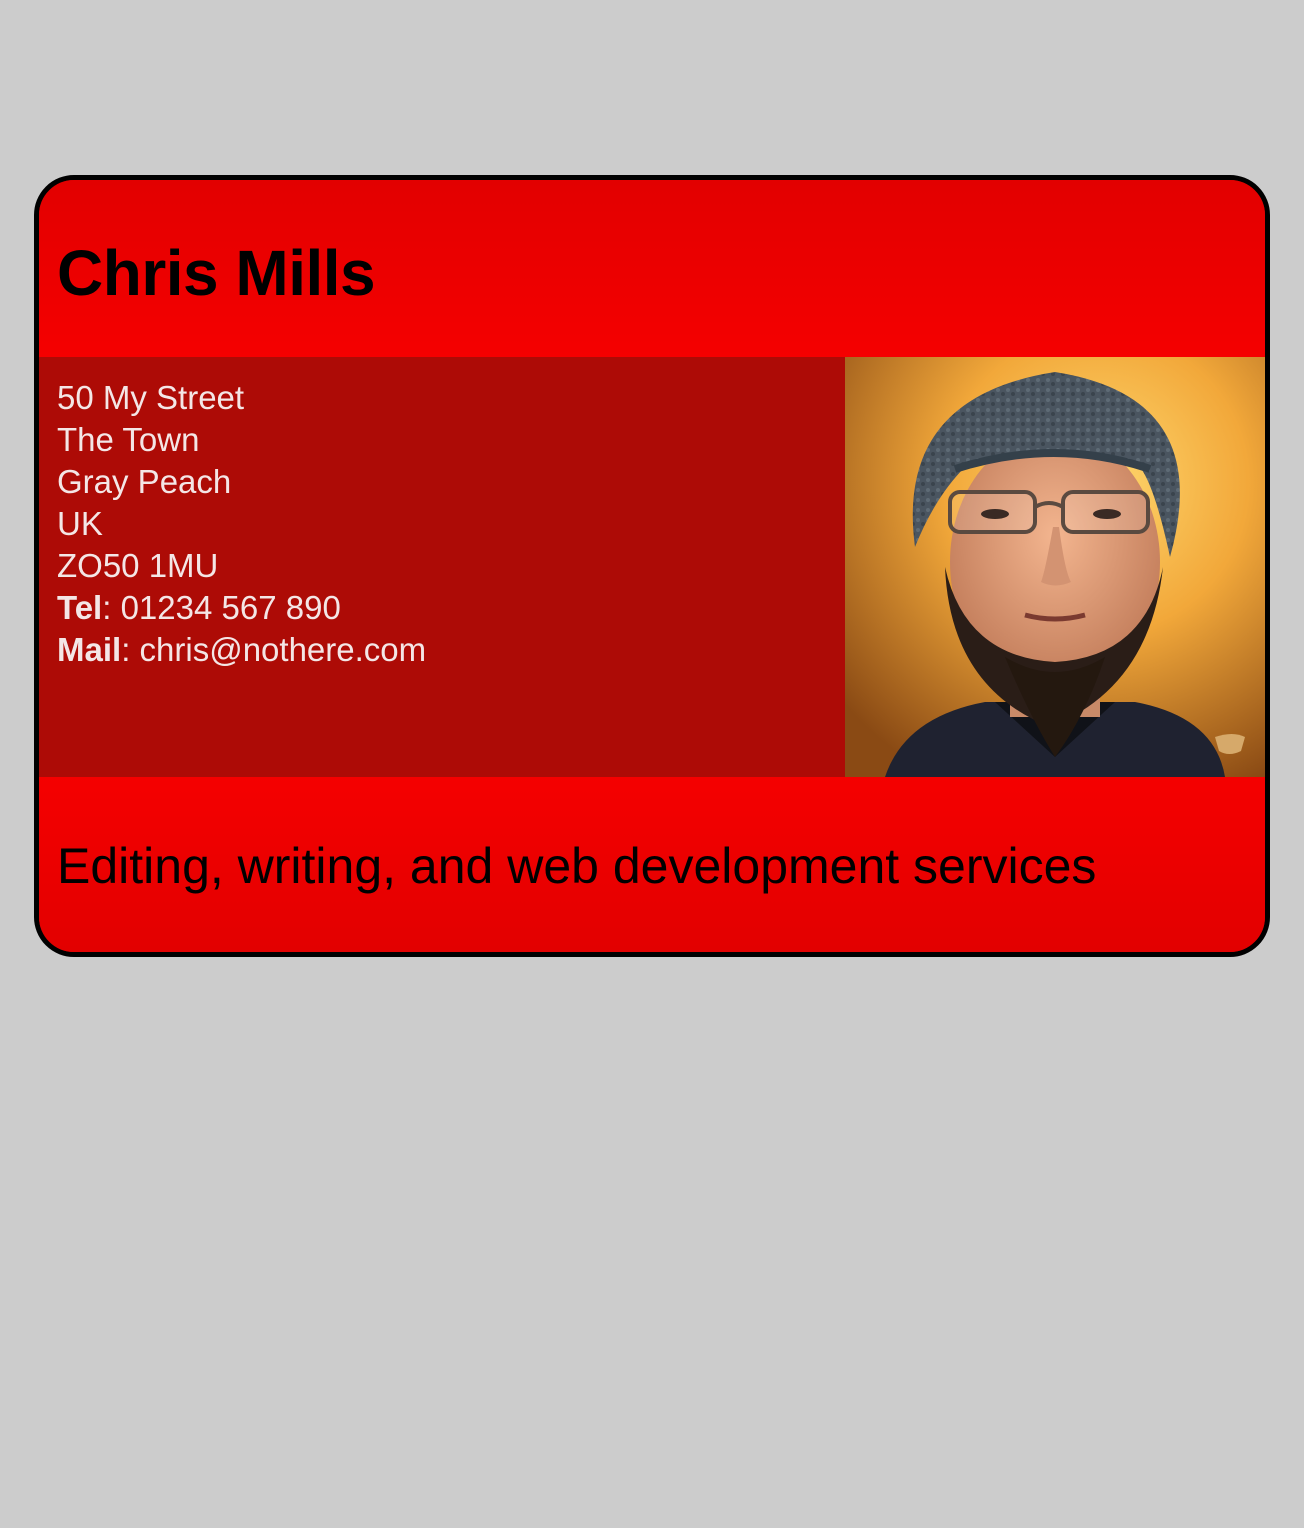 The height and width of the screenshot is (1528, 1304). What do you see at coordinates (89, 649) in the screenshot?
I see `email-label: Mail` at bounding box center [89, 649].